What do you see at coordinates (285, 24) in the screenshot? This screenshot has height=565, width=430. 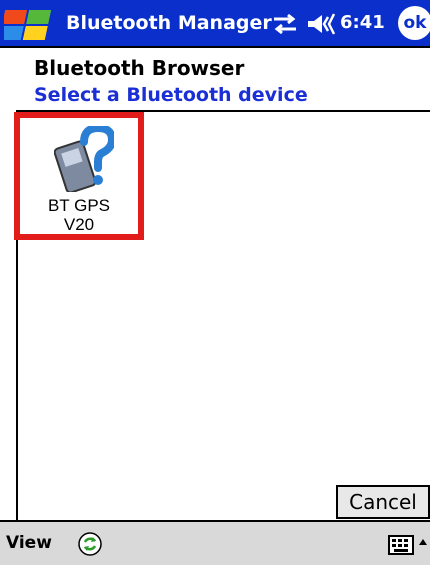 I see `connectivity-icon` at bounding box center [285, 24].